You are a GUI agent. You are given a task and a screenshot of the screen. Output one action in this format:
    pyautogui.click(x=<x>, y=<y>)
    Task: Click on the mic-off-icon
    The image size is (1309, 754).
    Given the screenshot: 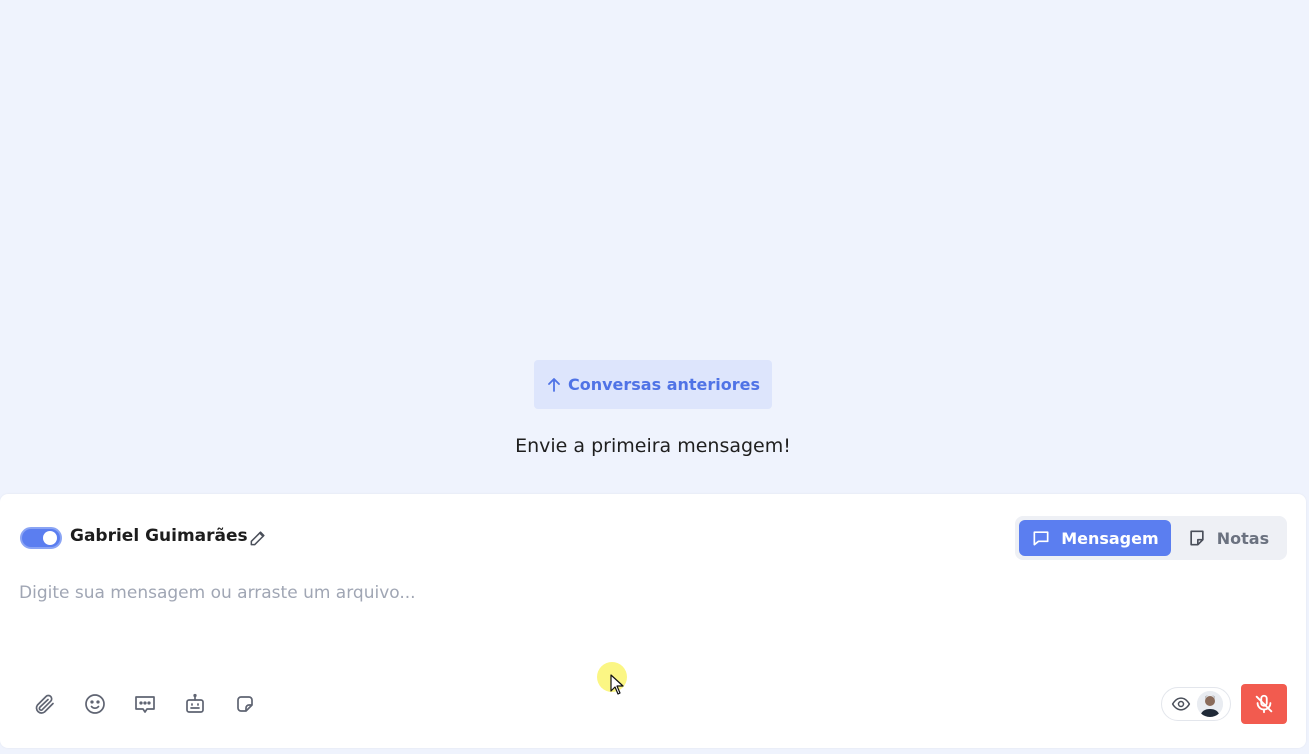 What is the action you would take?
    pyautogui.click(x=1264, y=704)
    